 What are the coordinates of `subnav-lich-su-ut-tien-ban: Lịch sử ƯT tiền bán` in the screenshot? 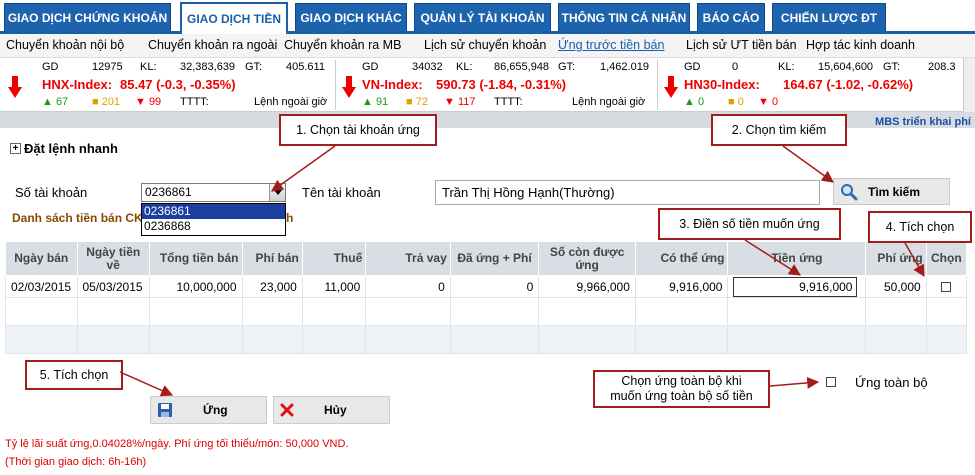 It's located at (741, 45).